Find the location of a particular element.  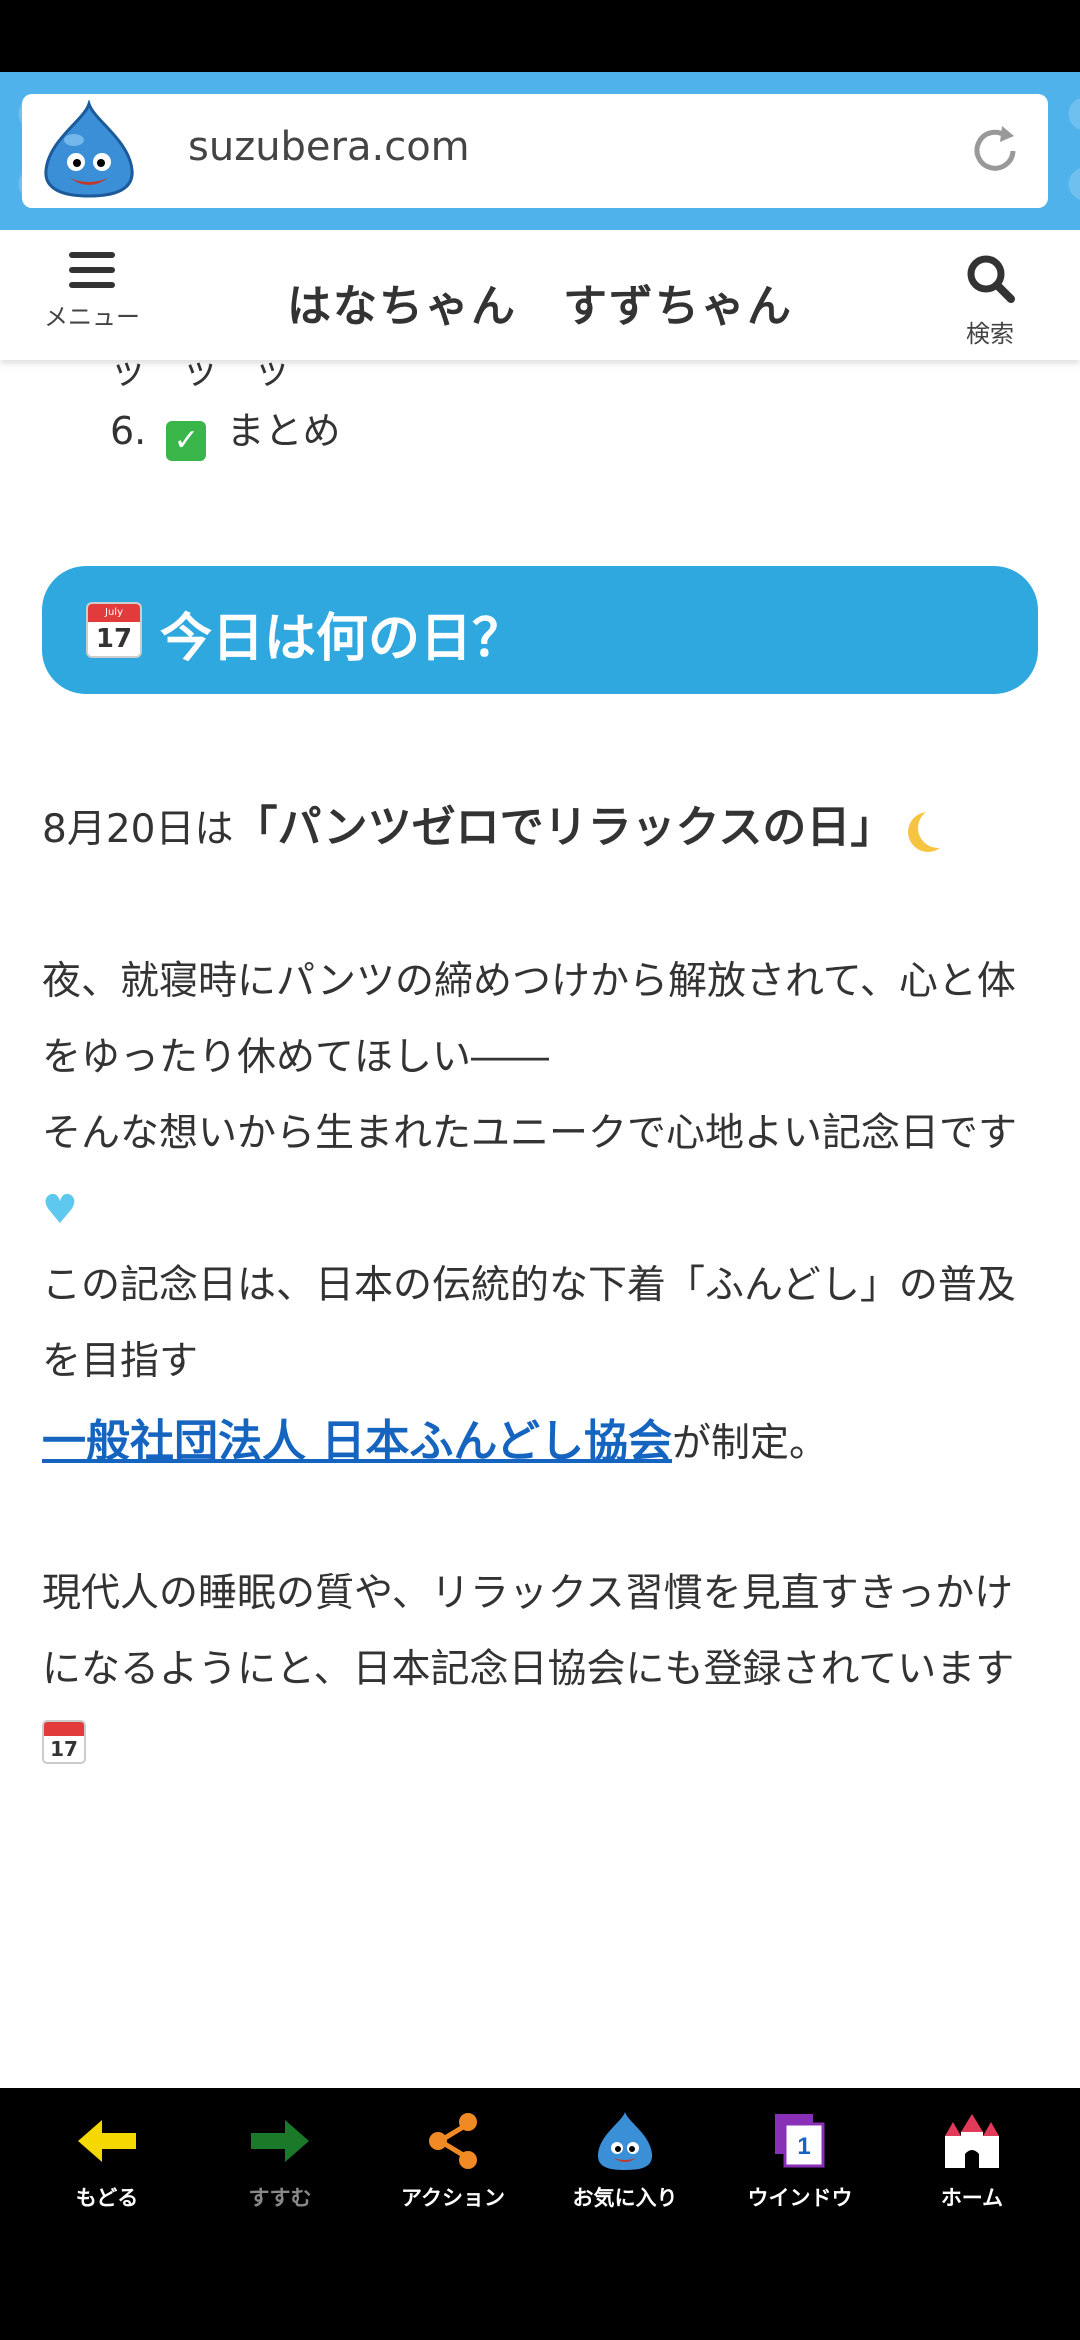

share-icon is located at coordinates (453, 2141).